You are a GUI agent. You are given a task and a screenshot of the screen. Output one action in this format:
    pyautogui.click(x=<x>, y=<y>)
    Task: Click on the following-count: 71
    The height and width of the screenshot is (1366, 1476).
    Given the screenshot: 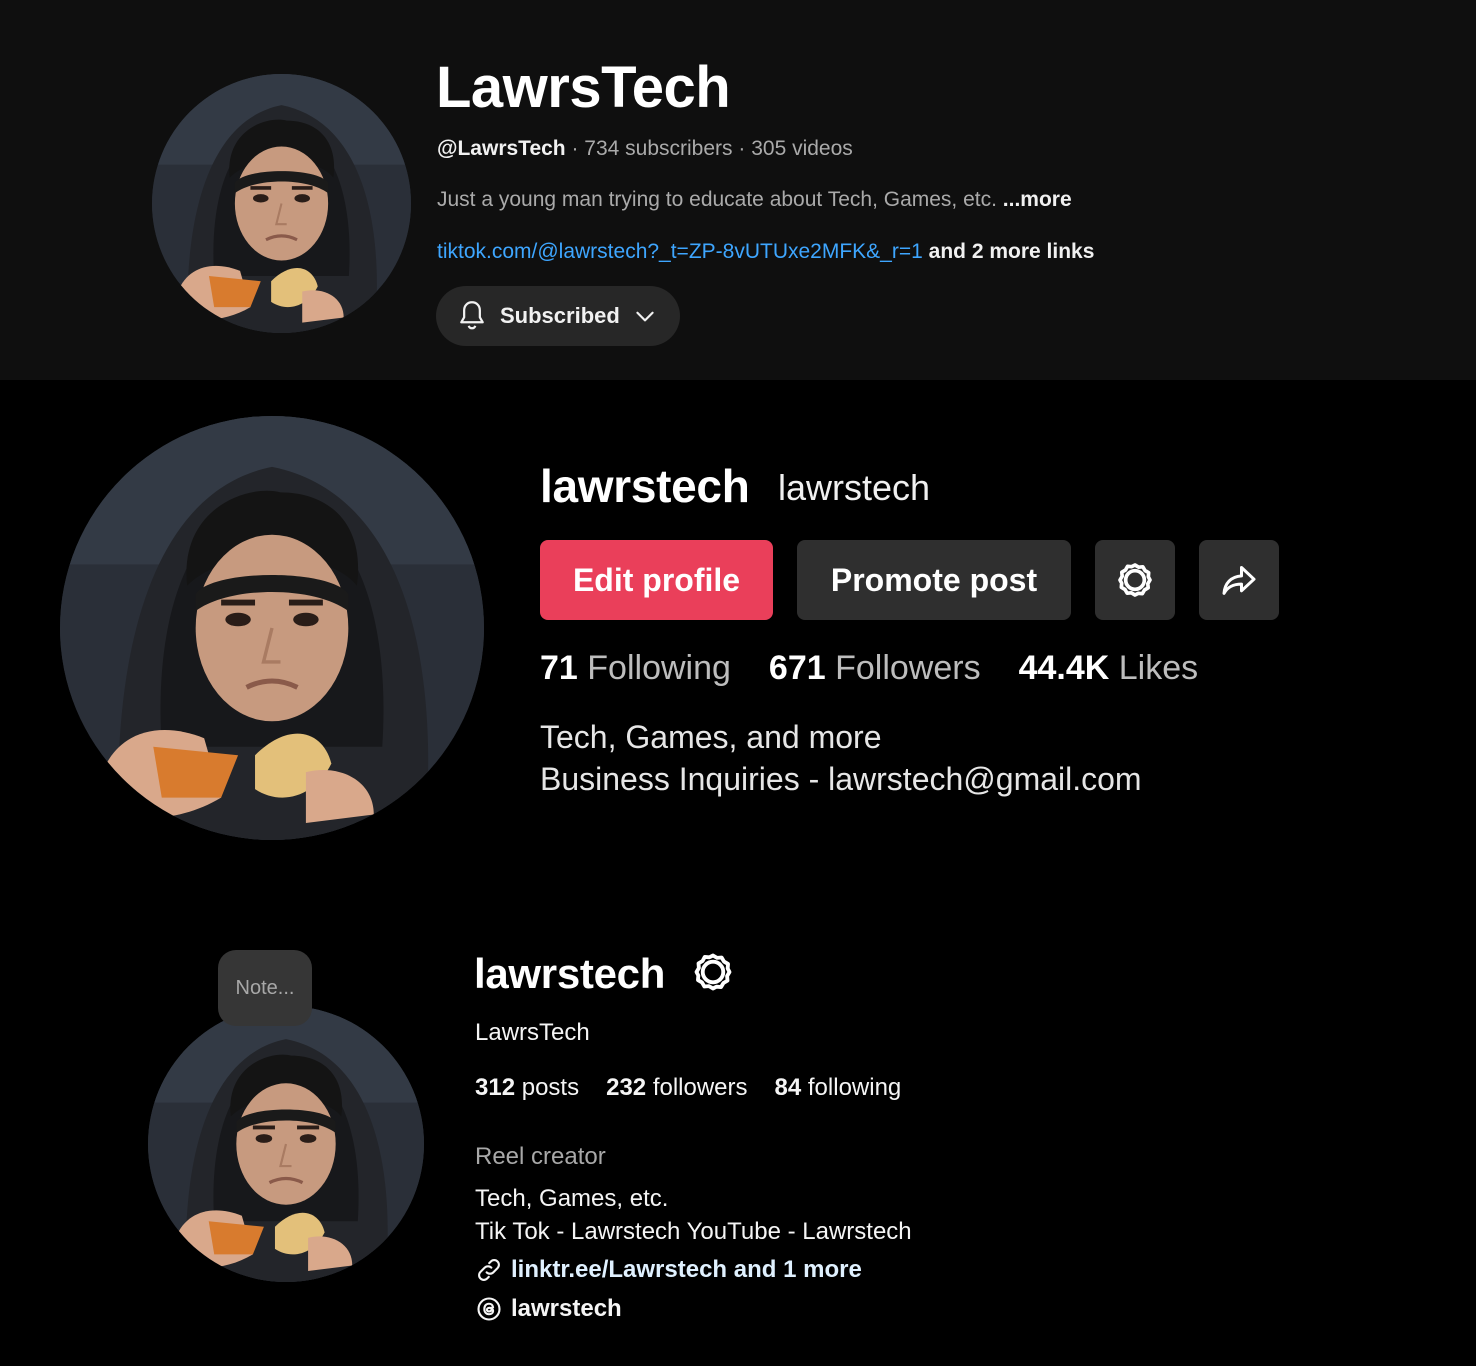 What is the action you would take?
    pyautogui.click(x=559, y=668)
    